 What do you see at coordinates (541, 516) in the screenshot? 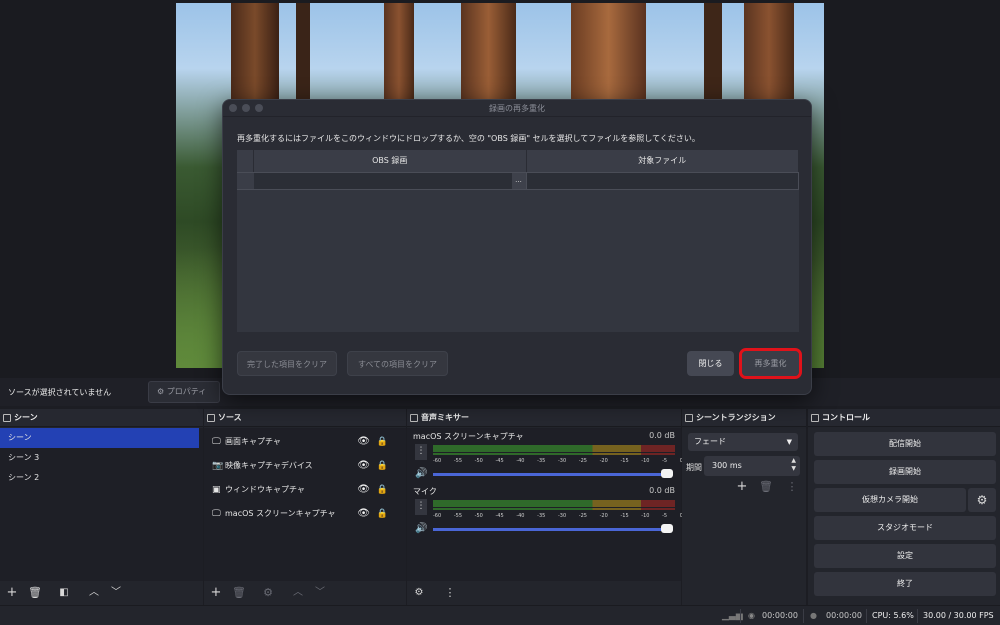
I see `tick-label: -35` at bounding box center [541, 516].